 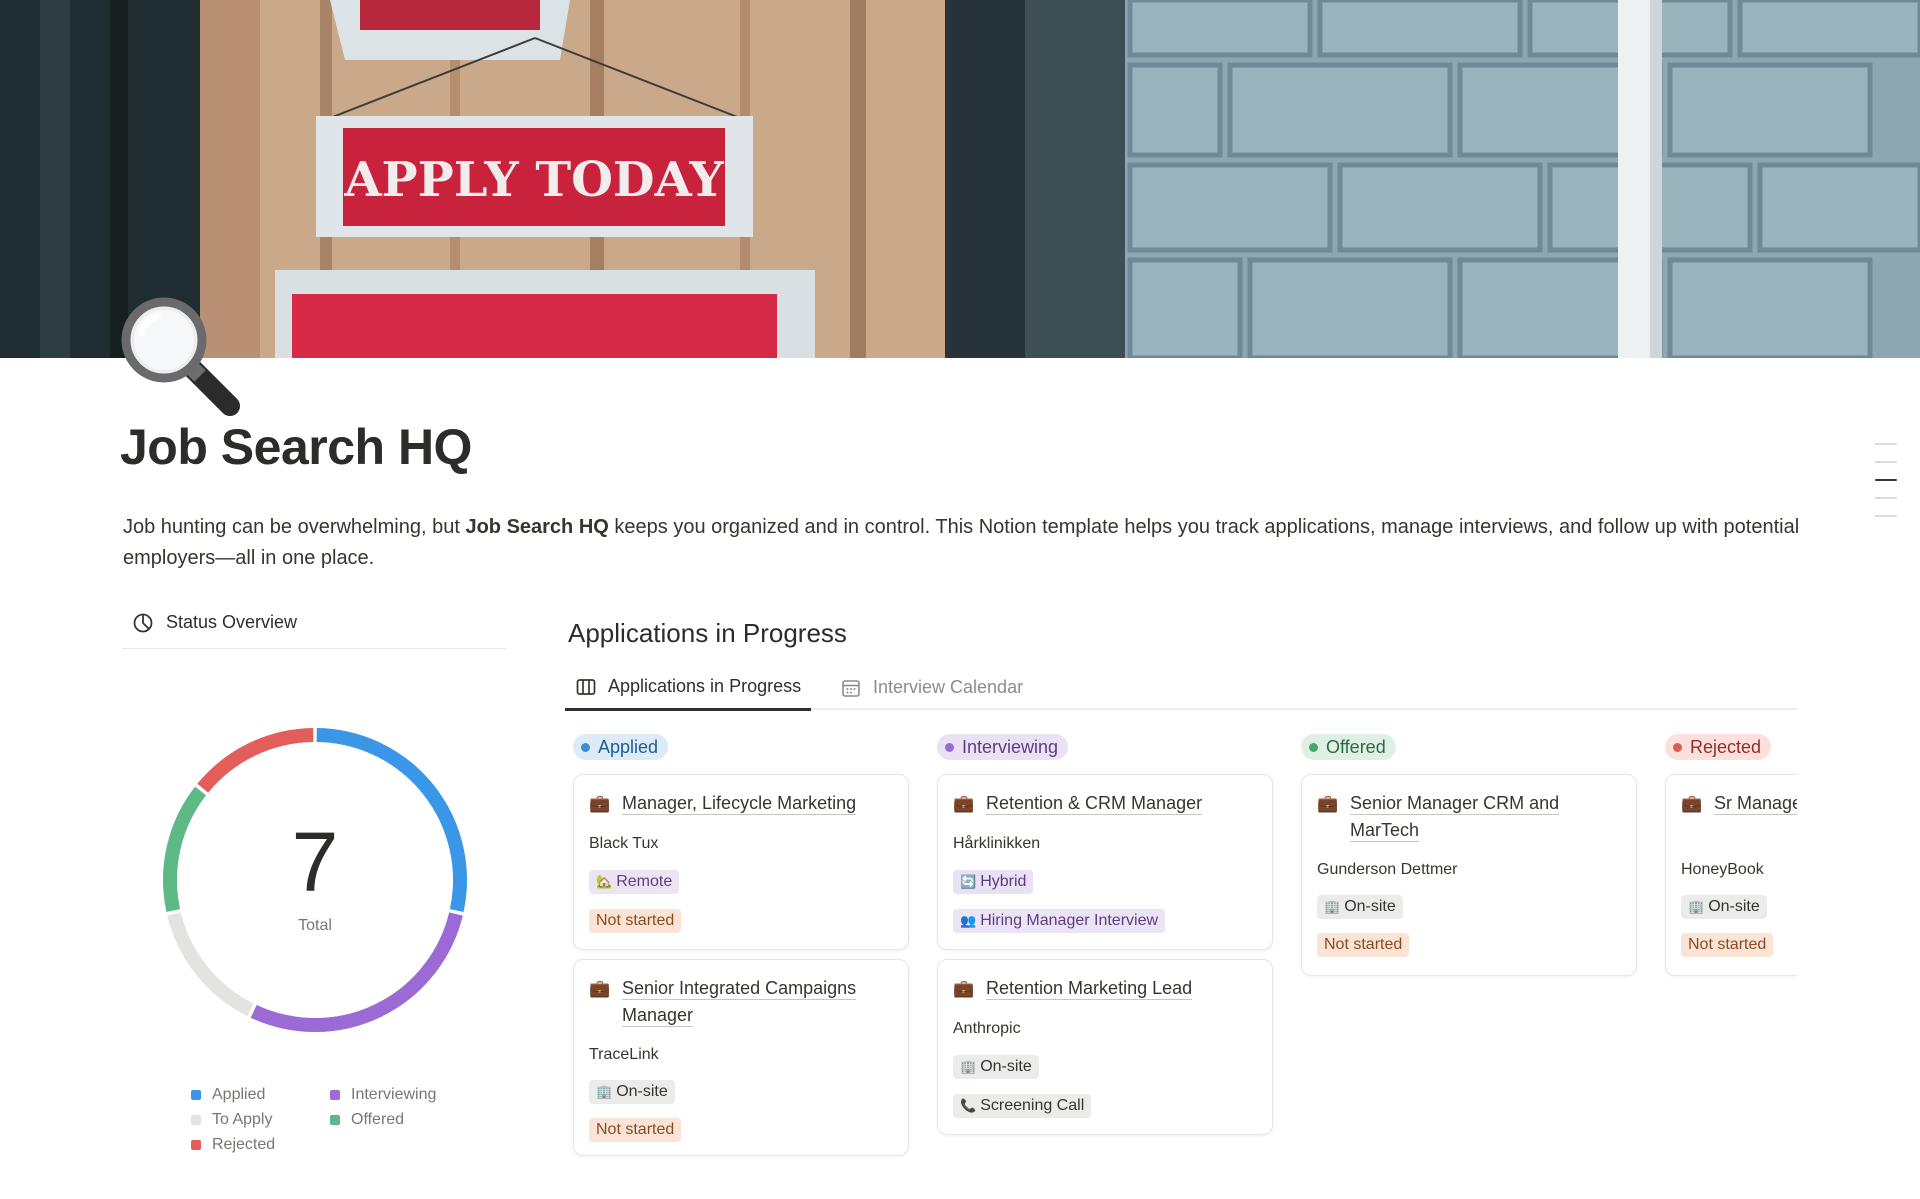 What do you see at coordinates (244, 1144) in the screenshot?
I see `legend-label: Rejected` at bounding box center [244, 1144].